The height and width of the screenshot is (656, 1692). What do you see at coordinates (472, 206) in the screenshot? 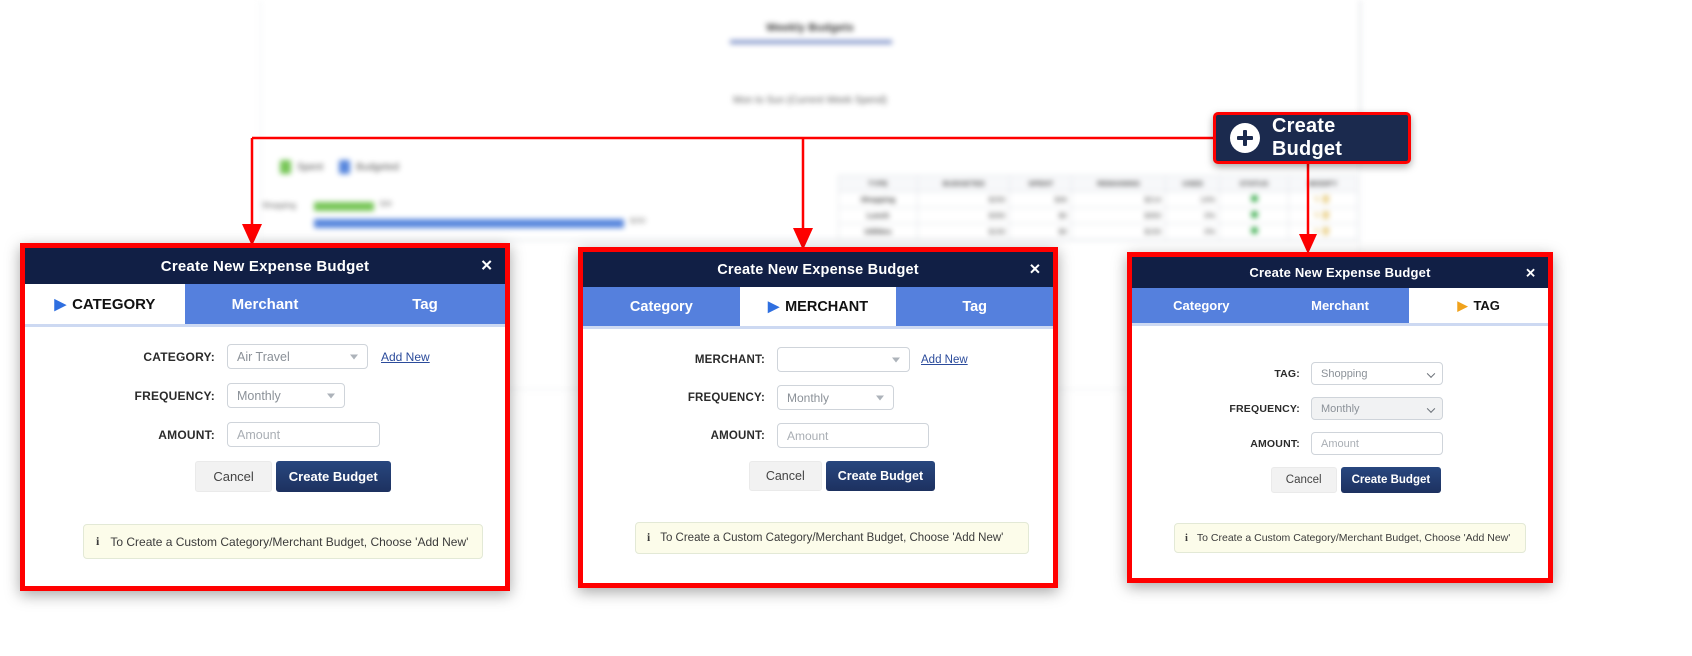
I see `bar-row-spent: Shopping $36` at bounding box center [472, 206].